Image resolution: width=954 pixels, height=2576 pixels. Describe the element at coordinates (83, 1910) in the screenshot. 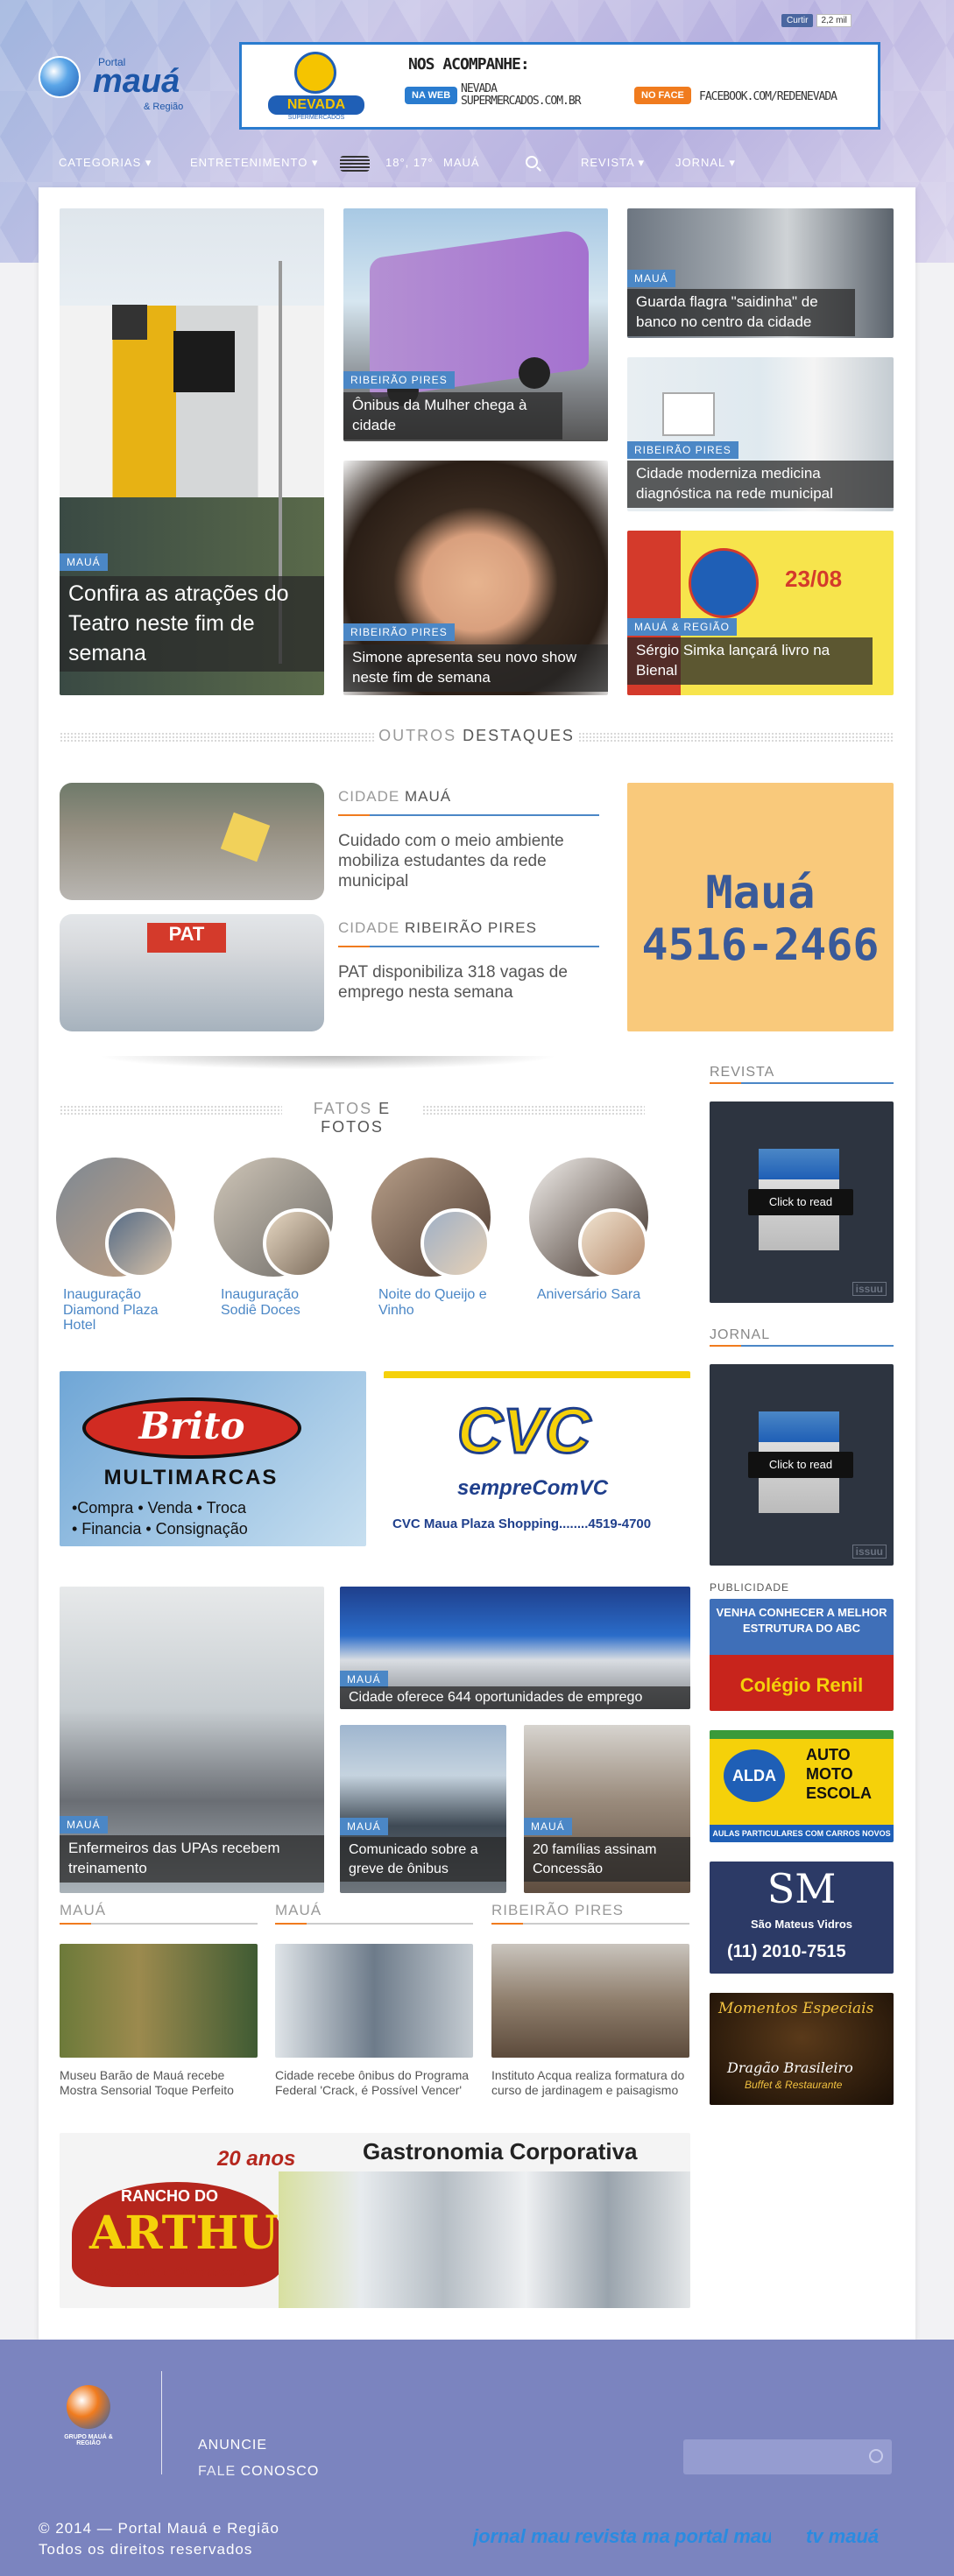

I see `column-head-maua: MAUÁ` at that location.